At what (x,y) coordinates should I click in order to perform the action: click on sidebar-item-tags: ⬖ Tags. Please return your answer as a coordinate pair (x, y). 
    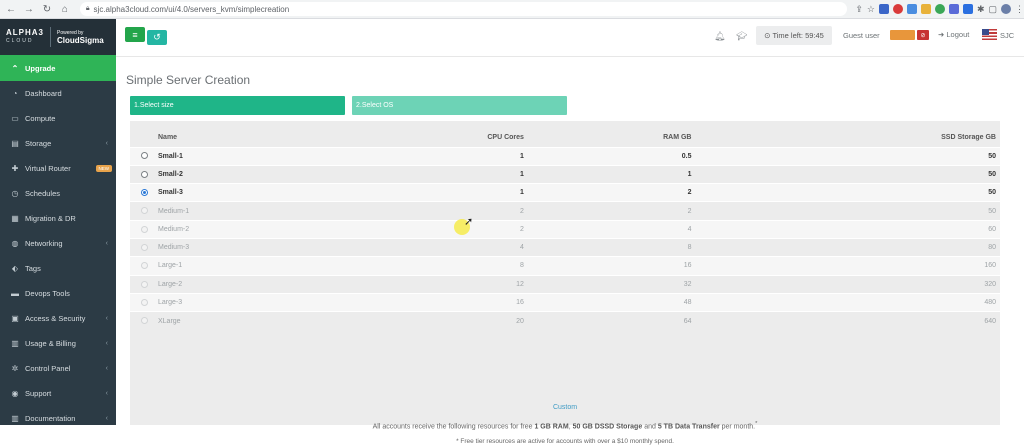
    Looking at the image, I should click on (58, 268).